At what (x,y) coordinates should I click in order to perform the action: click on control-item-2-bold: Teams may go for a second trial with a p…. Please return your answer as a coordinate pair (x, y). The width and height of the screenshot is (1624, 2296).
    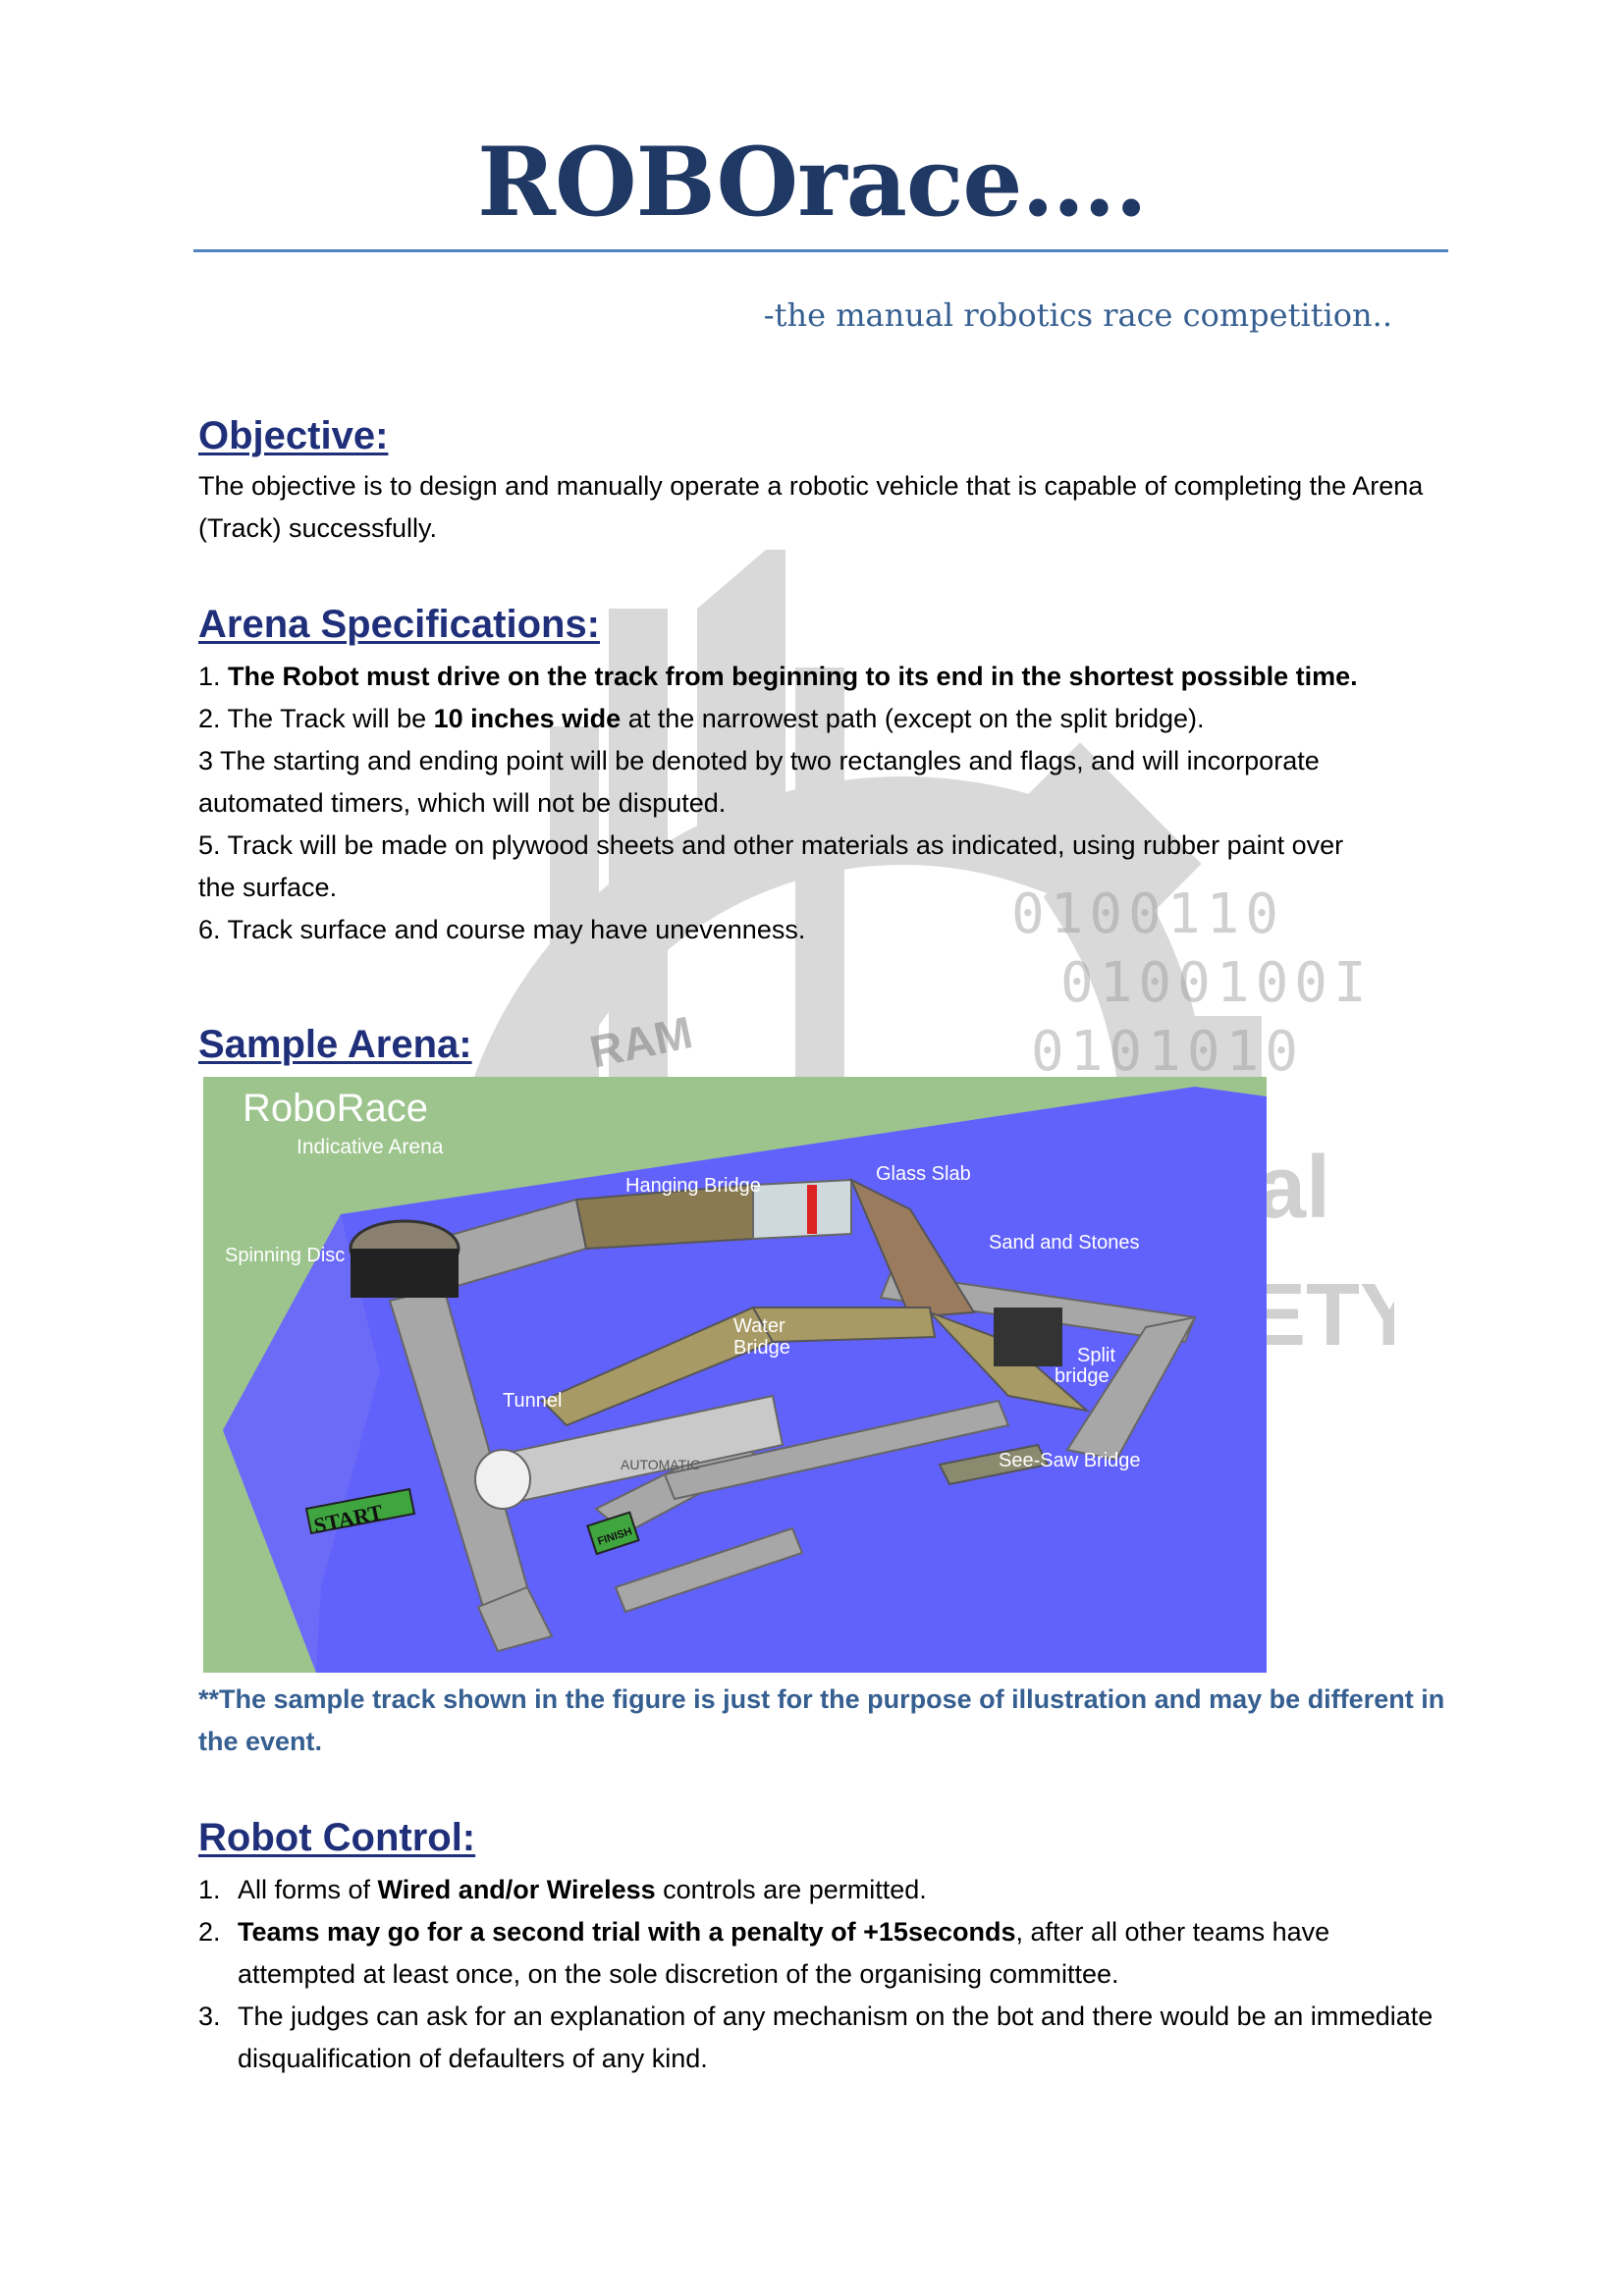
    Looking at the image, I should click on (627, 1932).